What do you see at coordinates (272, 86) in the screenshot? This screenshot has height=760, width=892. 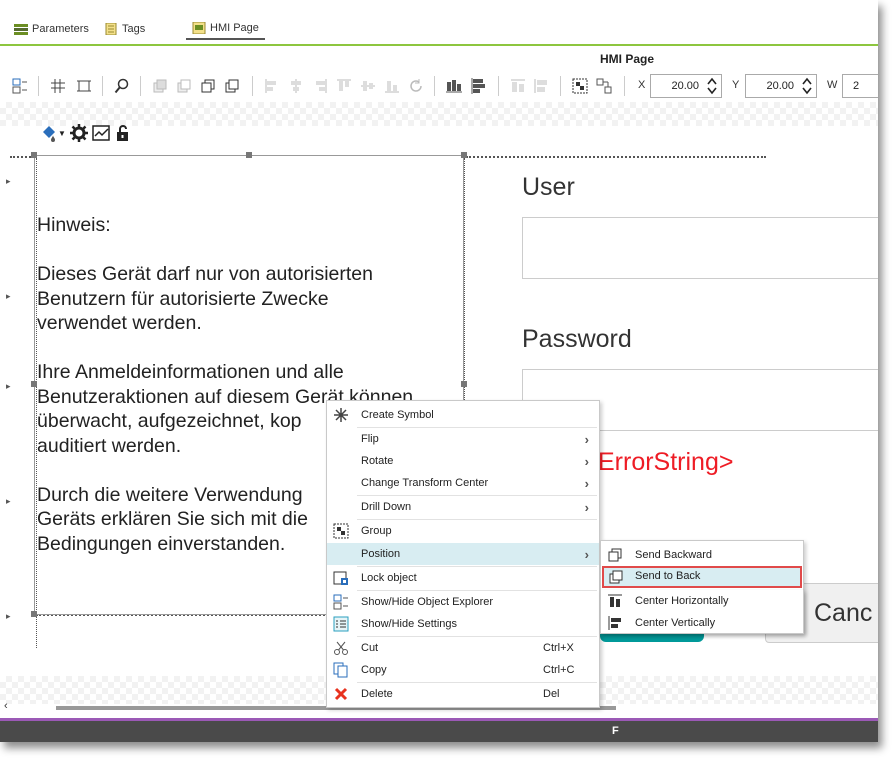 I see `align-left-icon` at bounding box center [272, 86].